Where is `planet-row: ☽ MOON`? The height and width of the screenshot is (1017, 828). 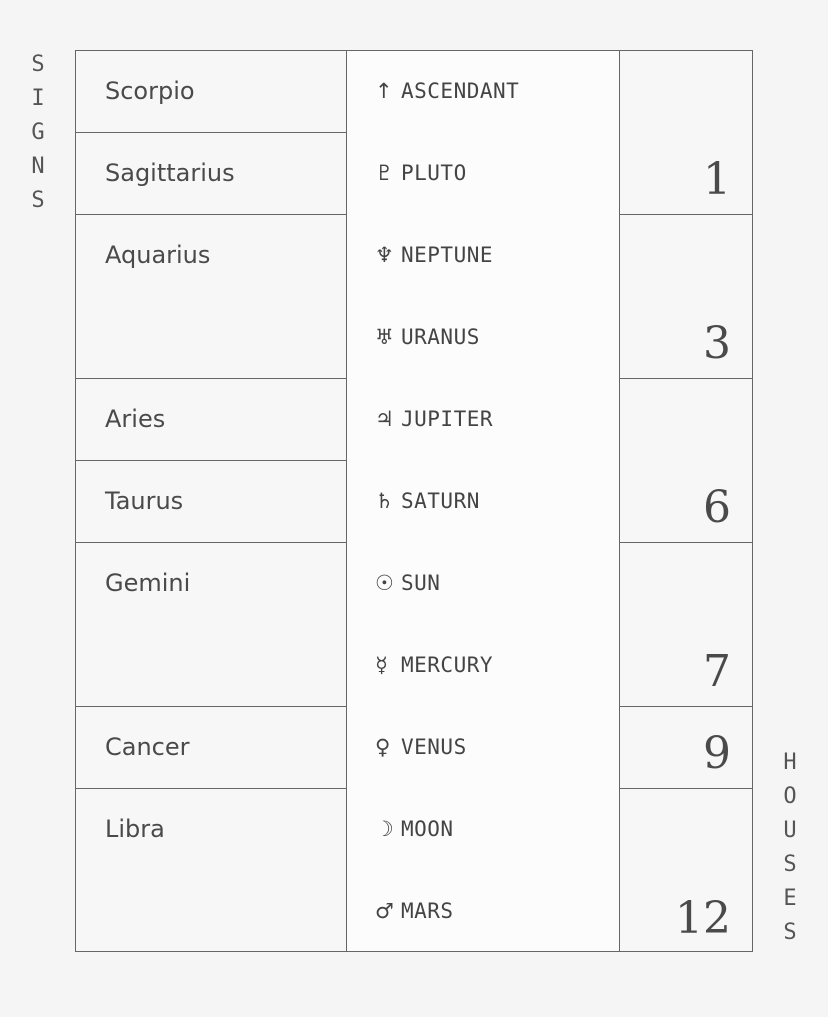
planet-row: ☽ MOON is located at coordinates (483, 829).